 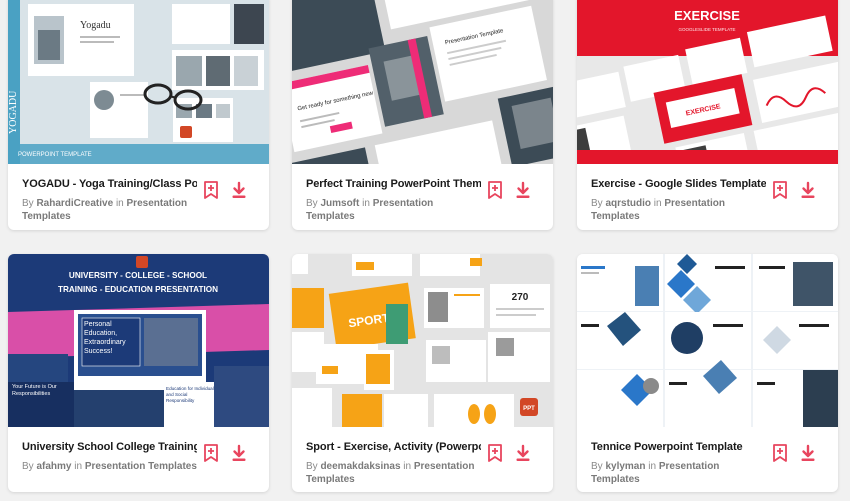 I want to click on uni-line2: TRAINING - EDUCATION PRESENTATION, so click(x=138, y=289).